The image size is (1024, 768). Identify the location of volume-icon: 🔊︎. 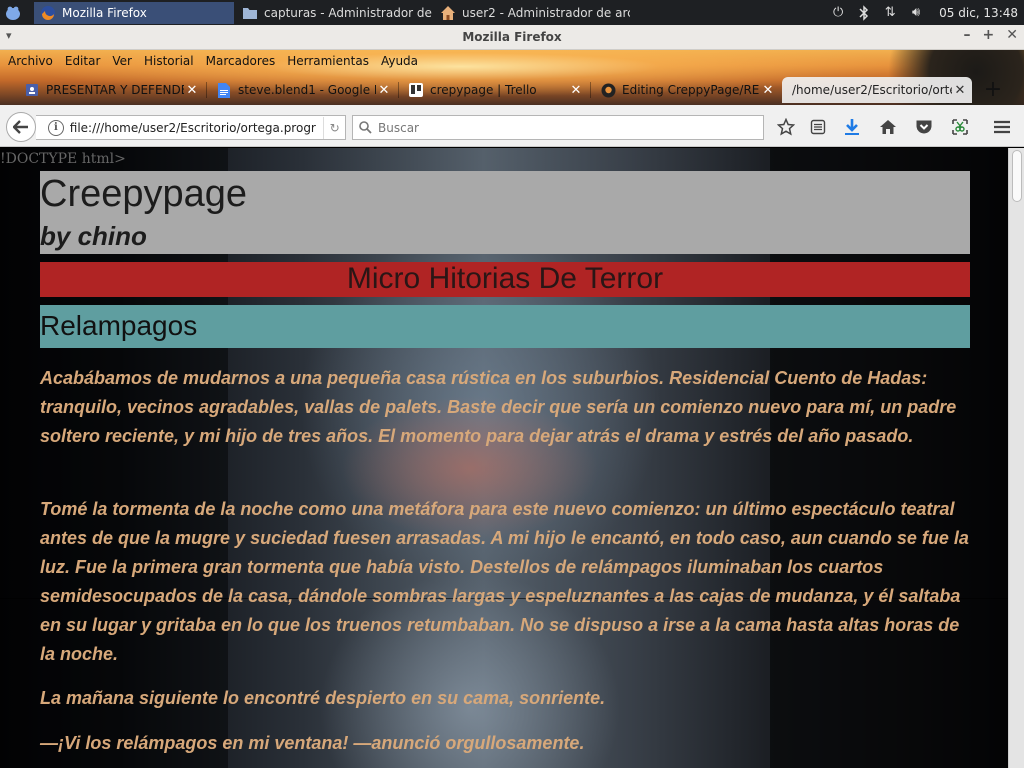
(916, 13).